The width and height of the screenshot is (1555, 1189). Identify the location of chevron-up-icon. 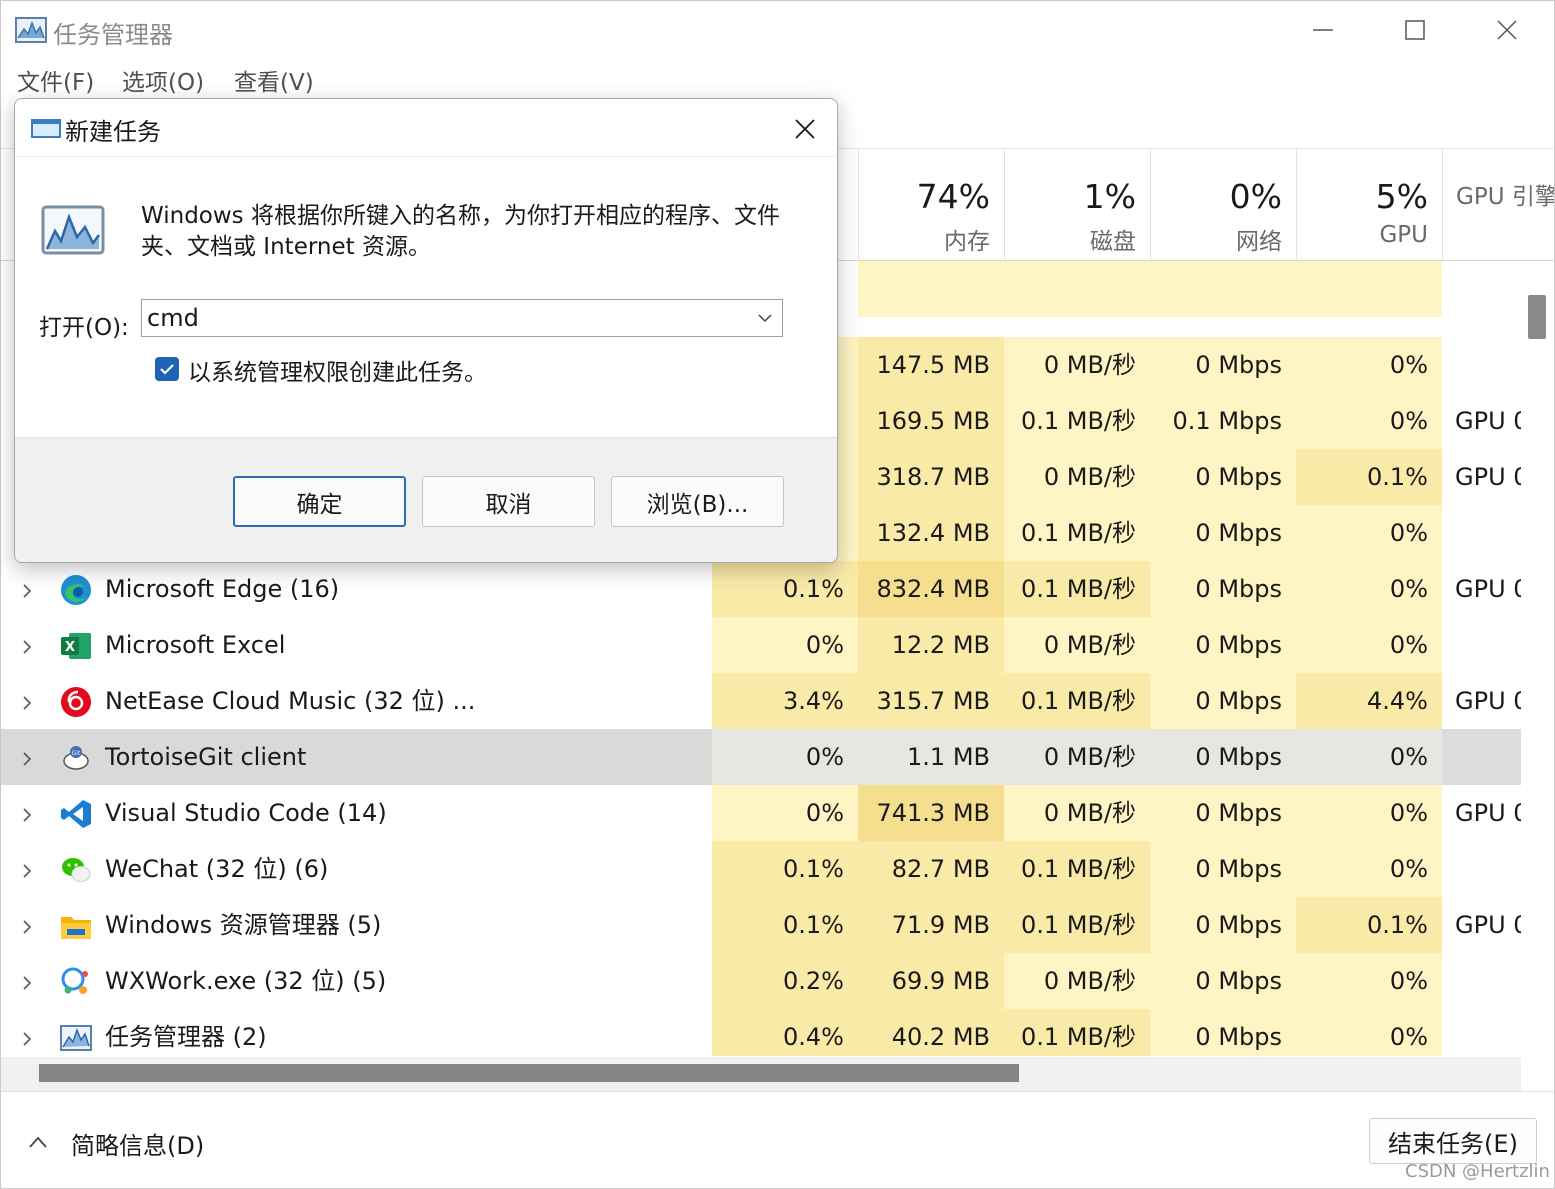
(38, 1142).